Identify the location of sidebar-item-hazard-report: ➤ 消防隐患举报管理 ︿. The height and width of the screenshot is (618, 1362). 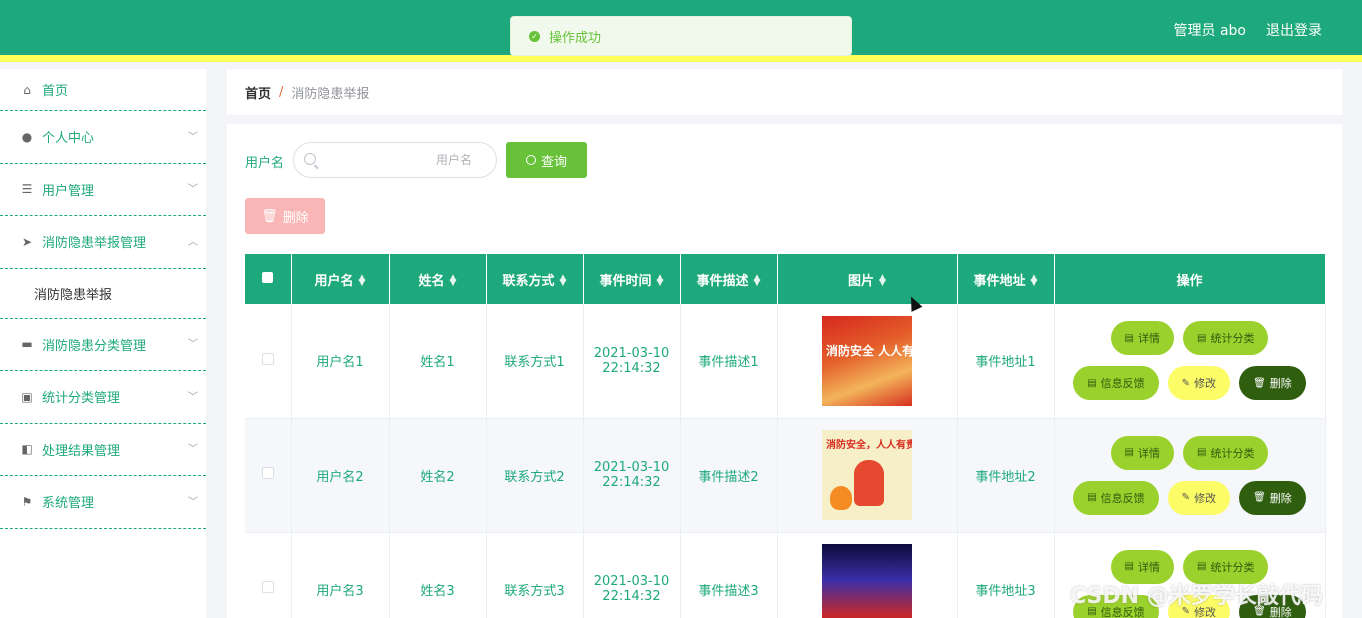
(103, 242).